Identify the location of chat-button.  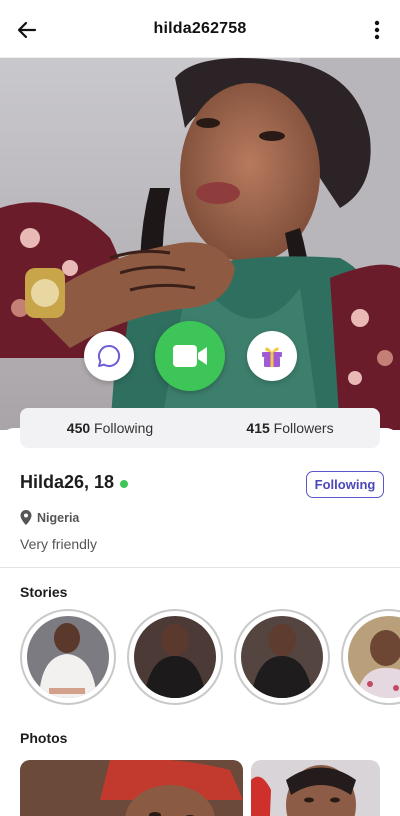
(109, 356).